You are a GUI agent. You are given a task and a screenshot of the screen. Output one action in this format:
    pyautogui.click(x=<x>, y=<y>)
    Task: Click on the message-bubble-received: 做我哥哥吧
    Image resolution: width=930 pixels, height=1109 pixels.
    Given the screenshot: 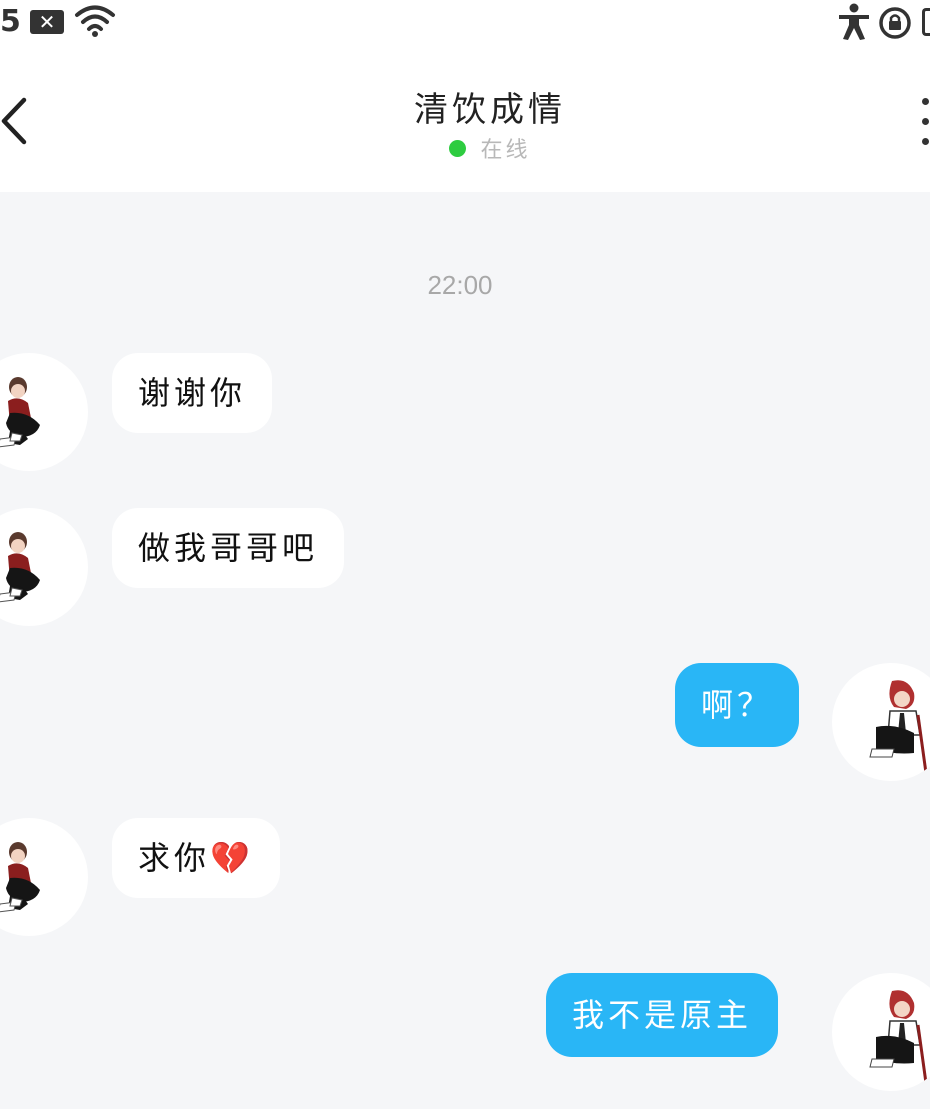 What is the action you would take?
    pyautogui.click(x=228, y=548)
    